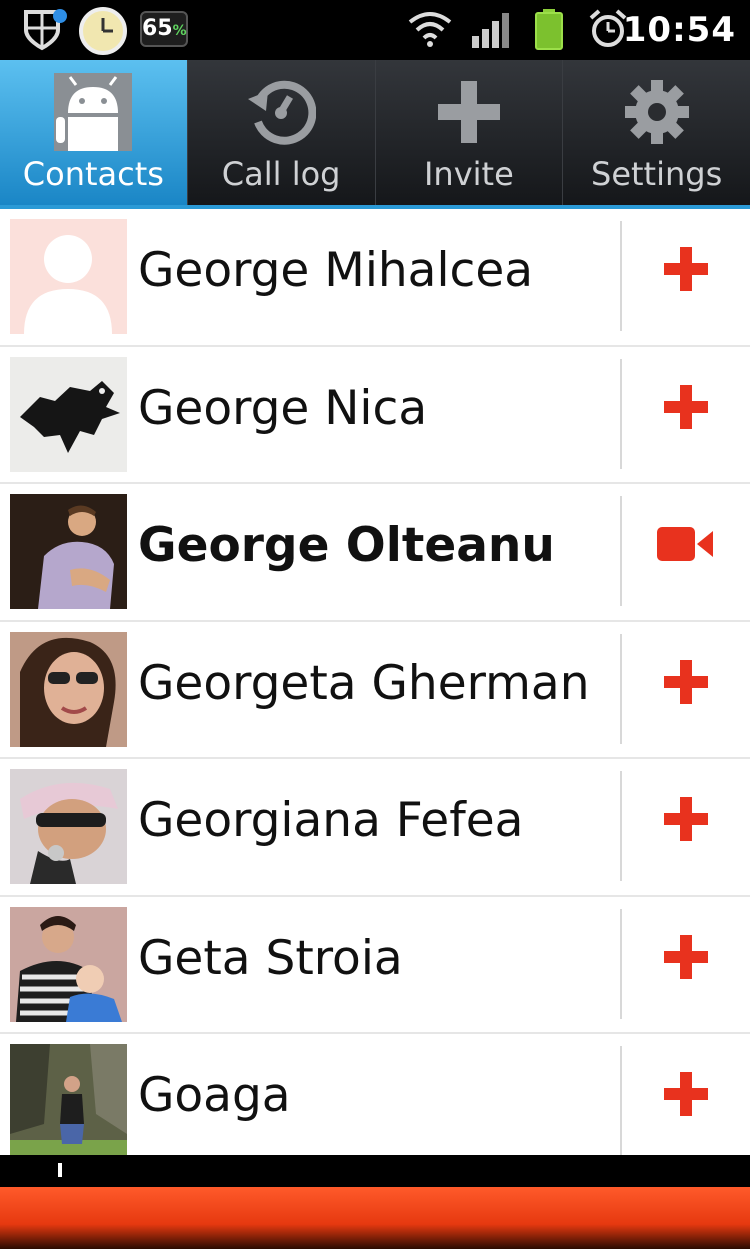 This screenshot has width=750, height=1249. Describe the element at coordinates (331, 820) in the screenshot. I see `contact-name: Georgiana Fefea` at that location.